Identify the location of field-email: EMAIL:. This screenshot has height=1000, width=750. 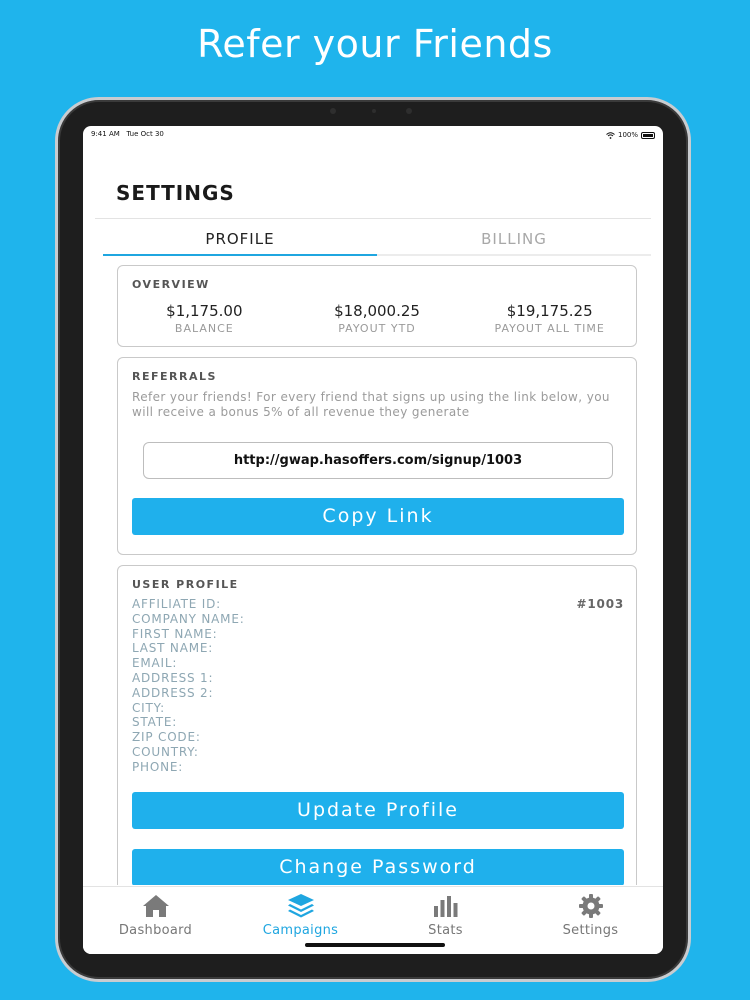
(378, 663).